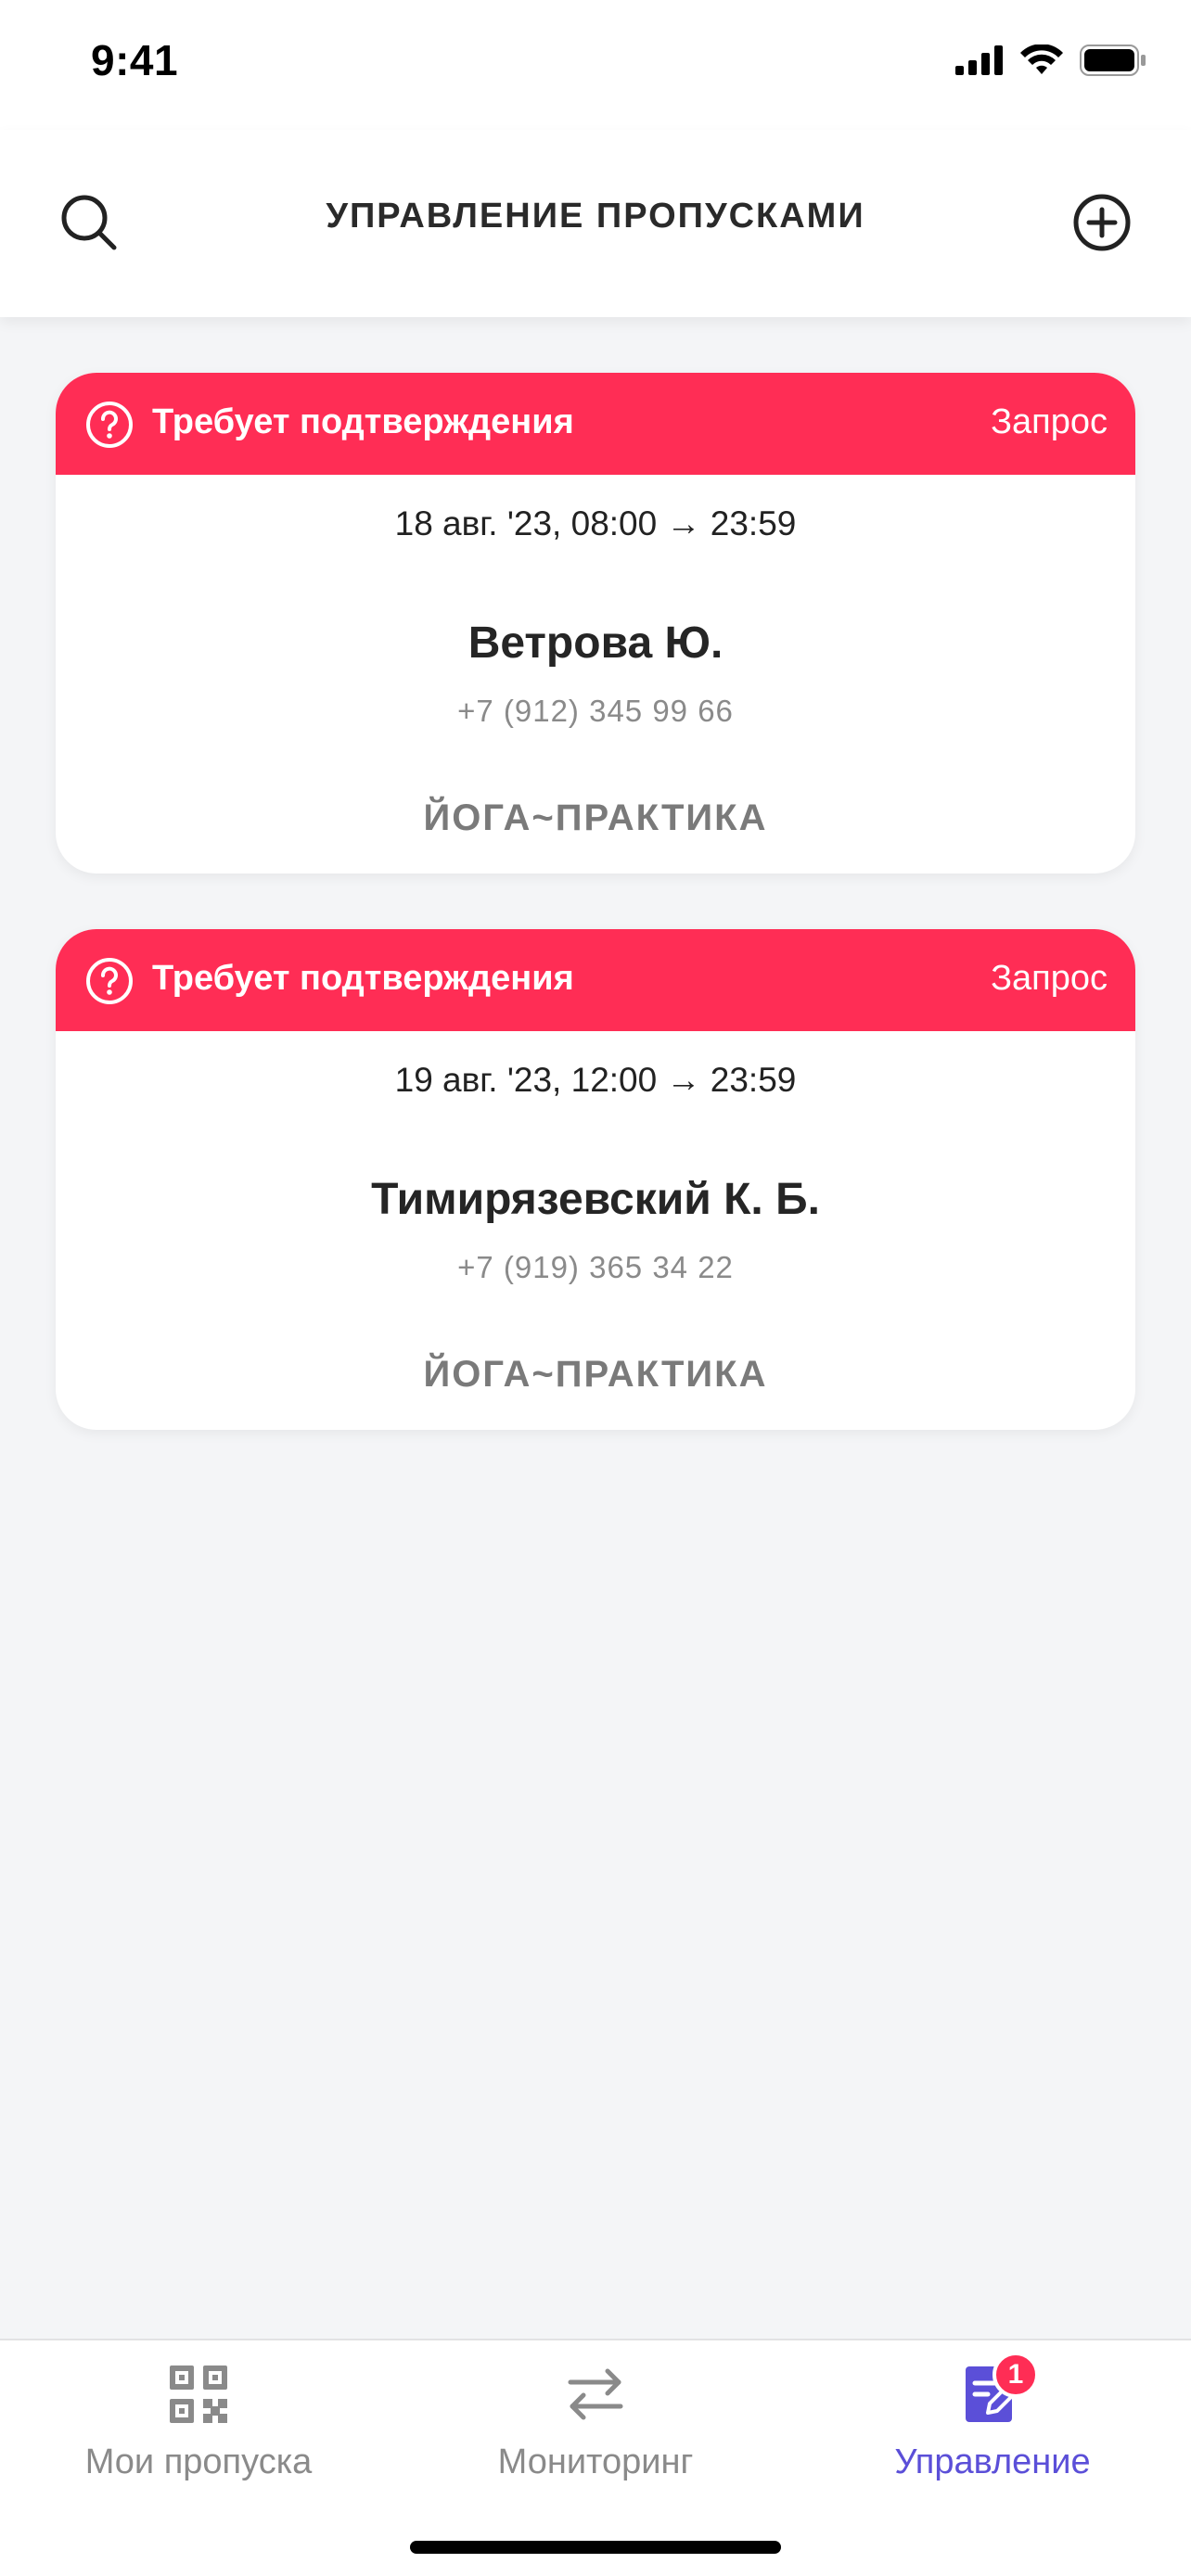 The height and width of the screenshot is (2576, 1191). I want to click on status-bar: 9:41, so click(595, 65).